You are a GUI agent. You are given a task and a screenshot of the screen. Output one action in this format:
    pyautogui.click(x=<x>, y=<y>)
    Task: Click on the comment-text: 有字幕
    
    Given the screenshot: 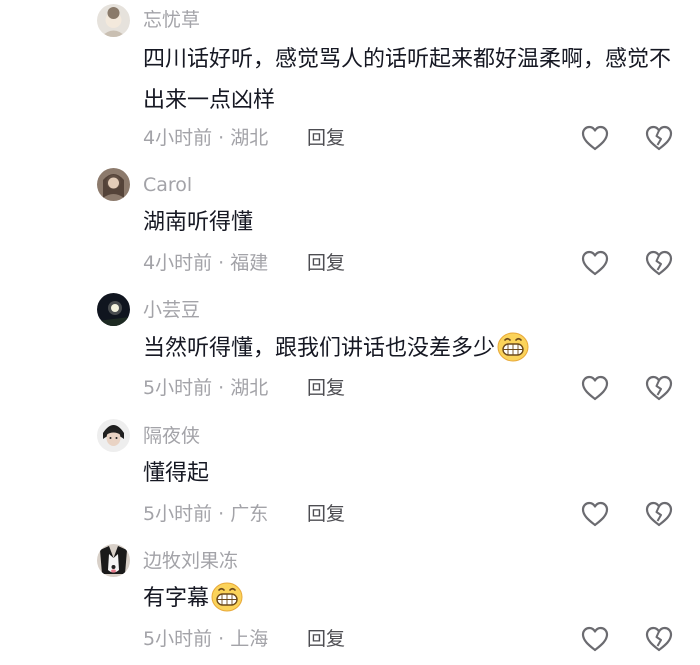 What is the action you would take?
    pyautogui.click(x=413, y=598)
    